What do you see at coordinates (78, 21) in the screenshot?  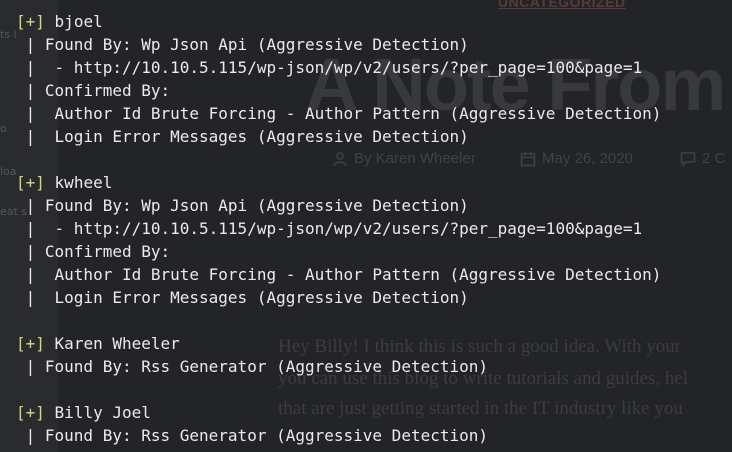 I see `username: bjoel` at bounding box center [78, 21].